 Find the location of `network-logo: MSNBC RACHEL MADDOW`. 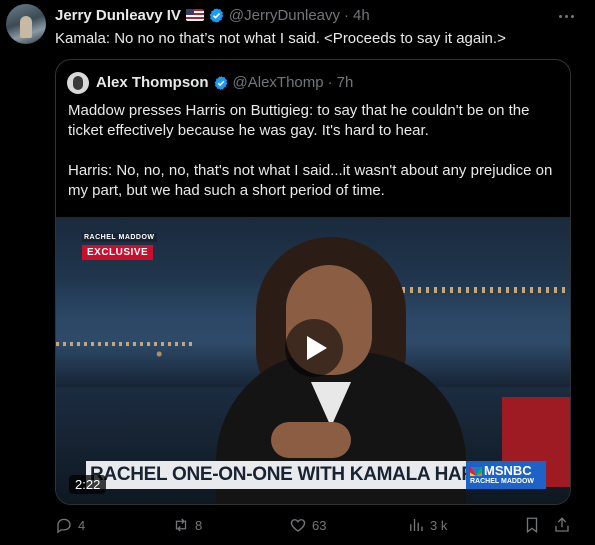

network-logo: MSNBC RACHEL MADDOW is located at coordinates (506, 475).